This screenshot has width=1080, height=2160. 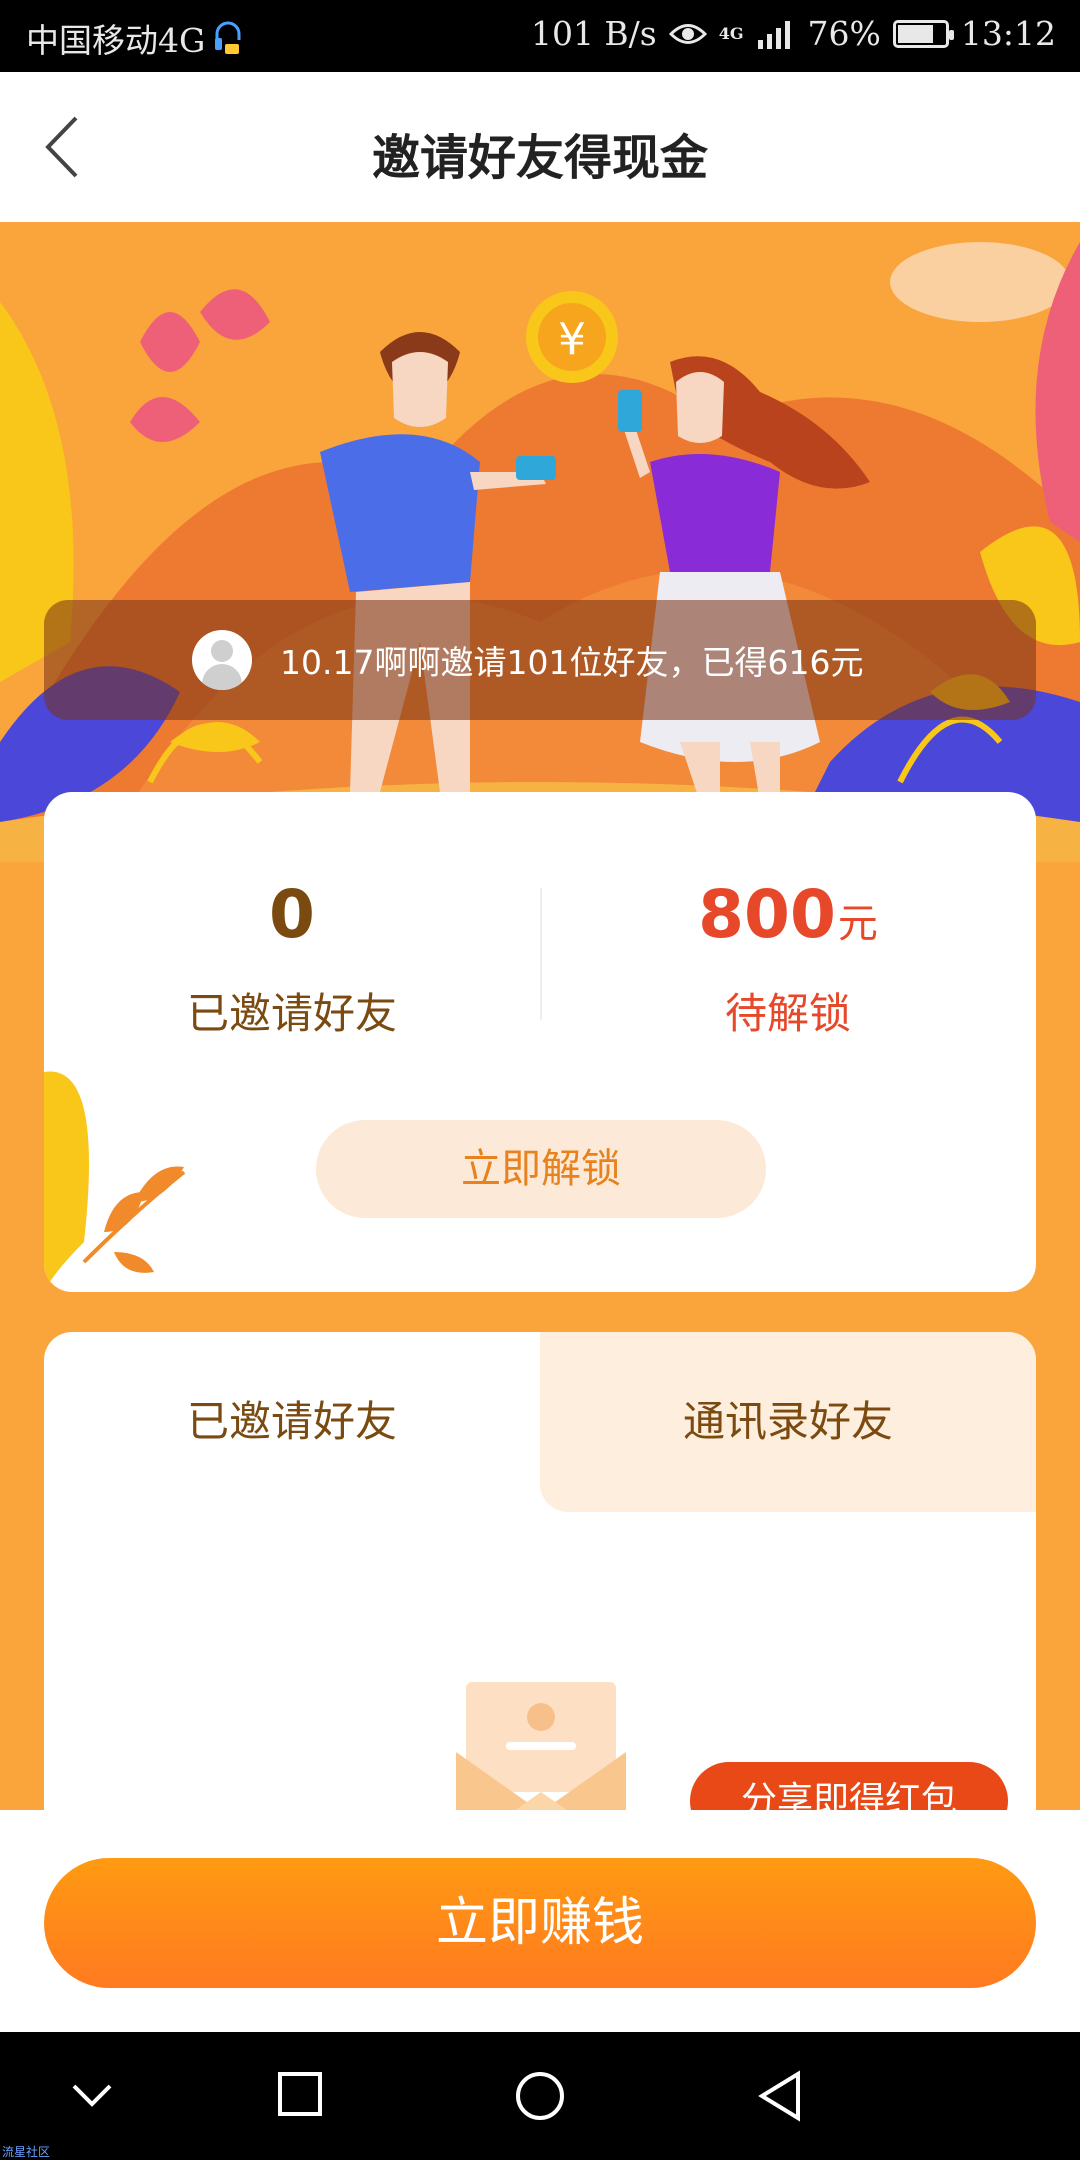 I want to click on pending-unit: 元, so click(x=857, y=924).